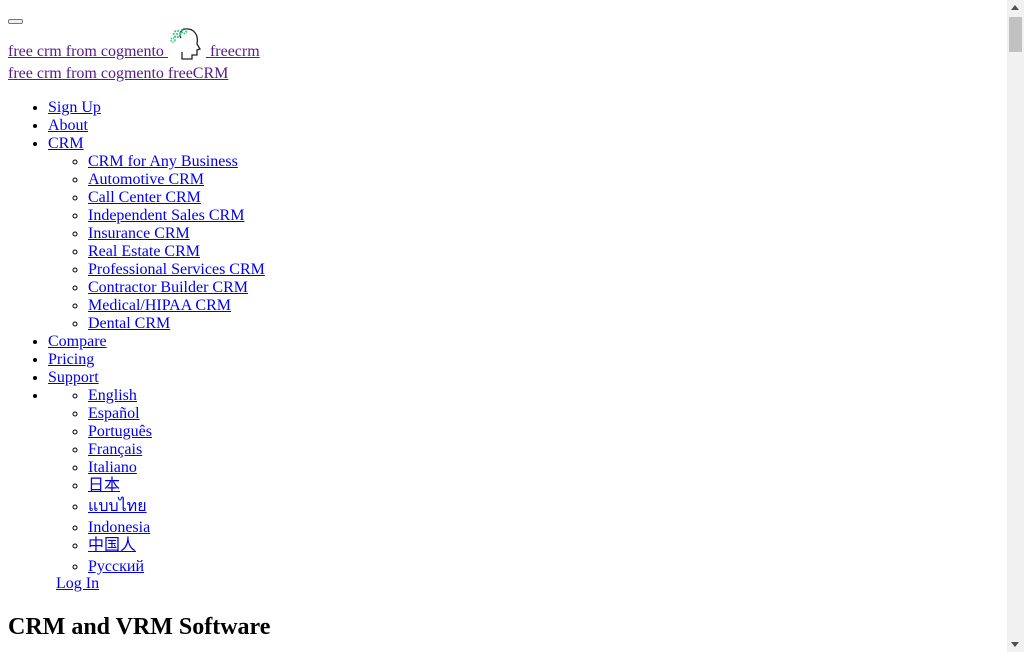  What do you see at coordinates (1015, 644) in the screenshot?
I see `scroll-down-arrow-icon` at bounding box center [1015, 644].